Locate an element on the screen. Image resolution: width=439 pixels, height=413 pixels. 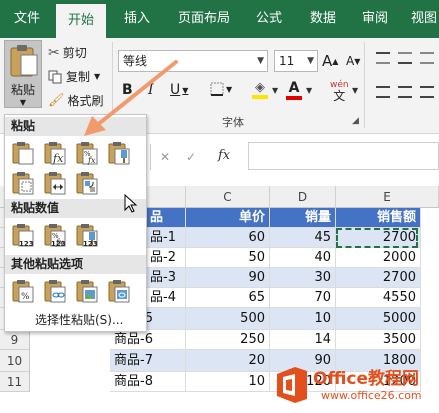
align-top-icon is located at coordinates (383, 58).